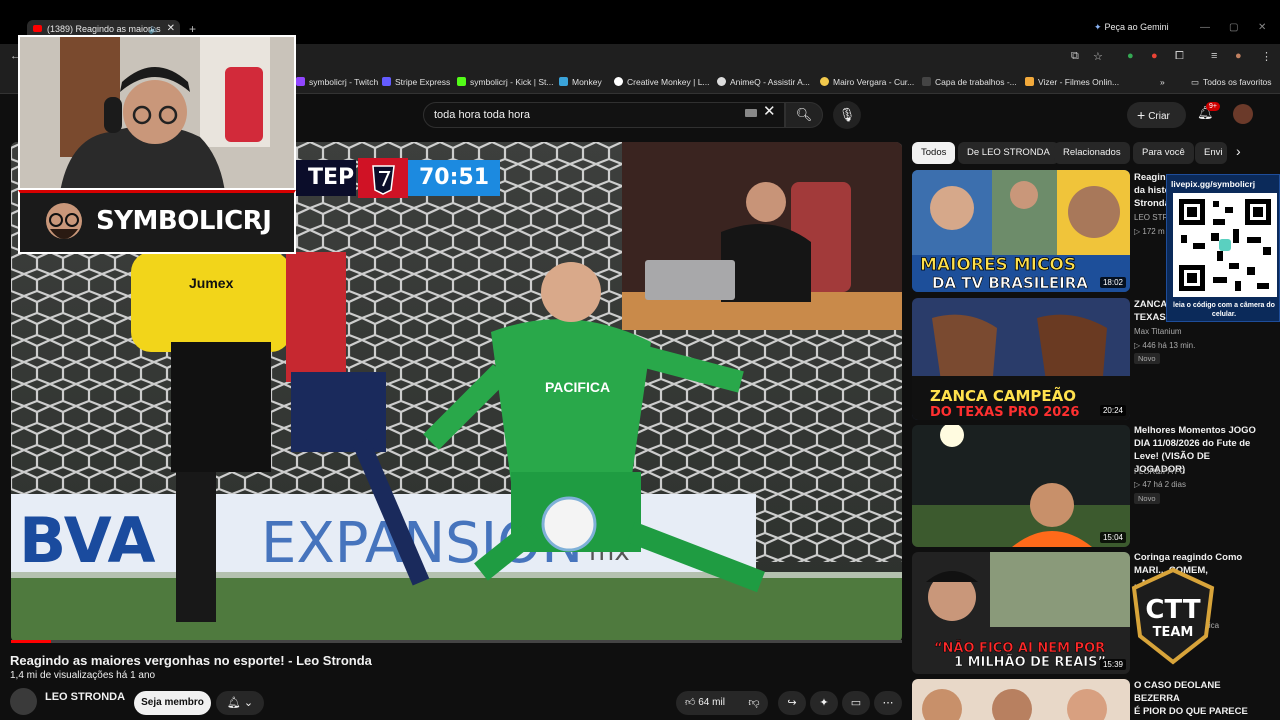  I want to click on video-metadata: 1,4 mi de visualizações há 1 ano, so click(83, 675).